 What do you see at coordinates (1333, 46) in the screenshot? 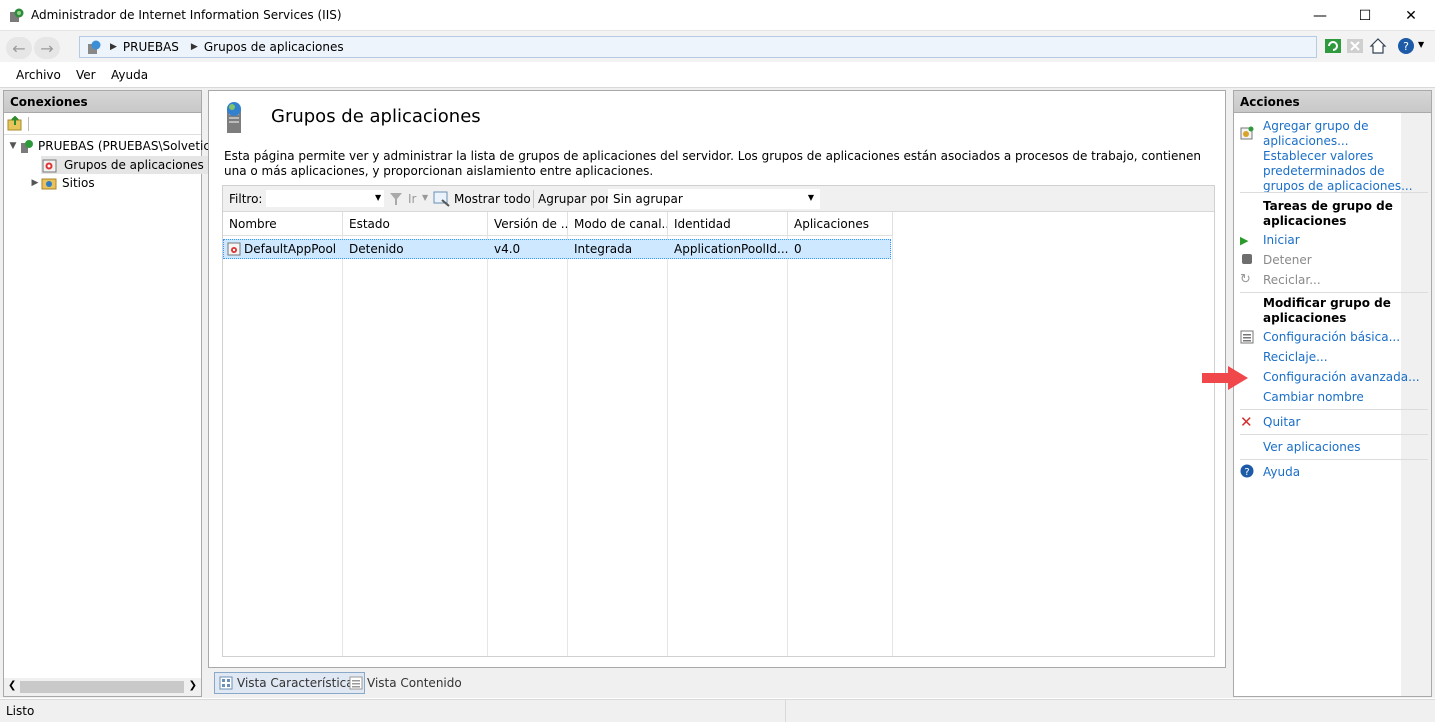
I see `refresh-icon` at bounding box center [1333, 46].